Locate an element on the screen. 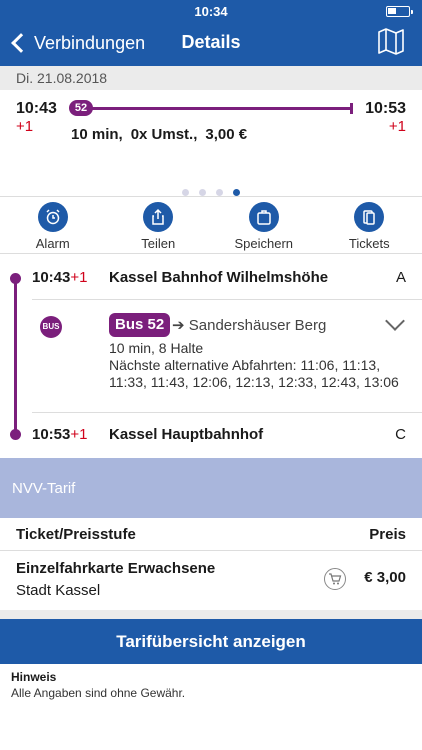 This screenshot has height=750, width=422. end-time: 10:53+1 is located at coordinates (59, 434).